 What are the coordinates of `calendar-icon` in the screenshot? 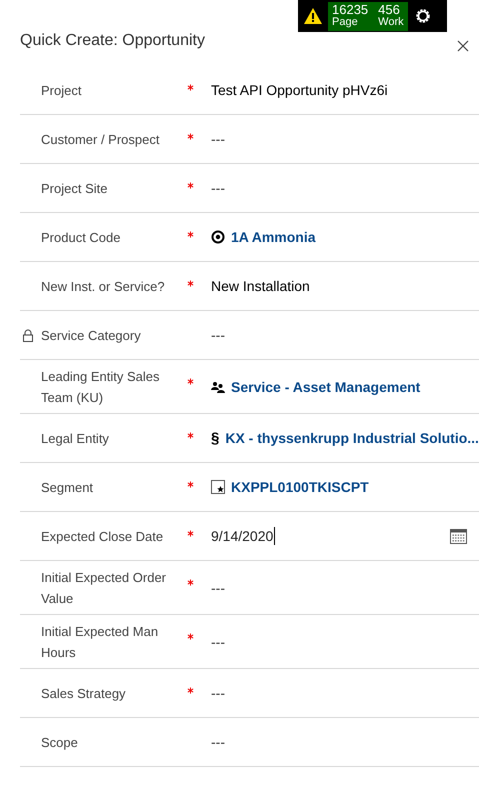 It's located at (458, 536).